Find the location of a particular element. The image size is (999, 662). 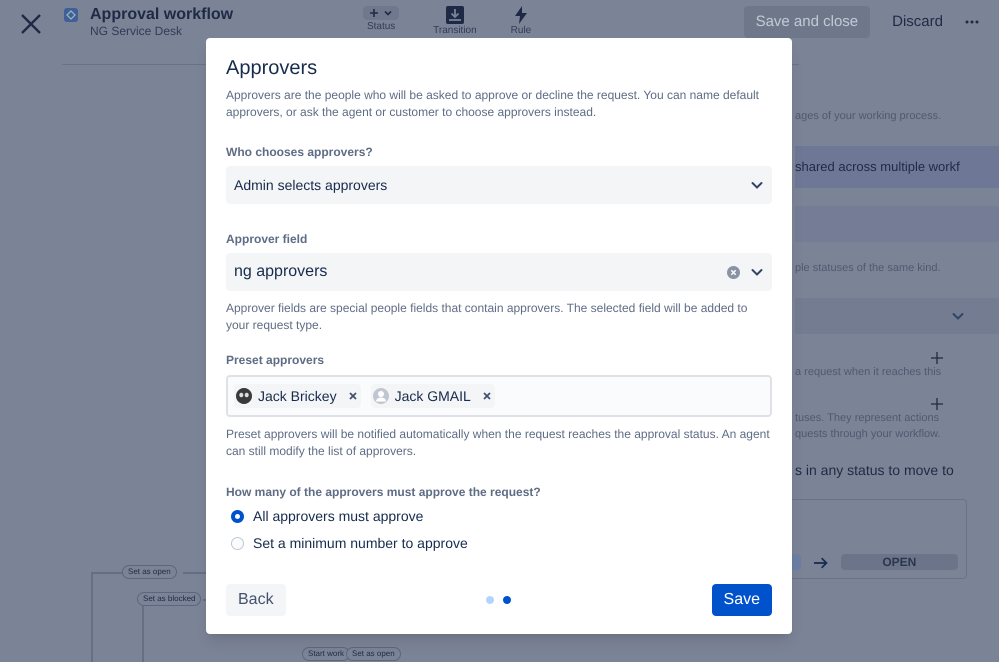

clear-icon is located at coordinates (733, 272).